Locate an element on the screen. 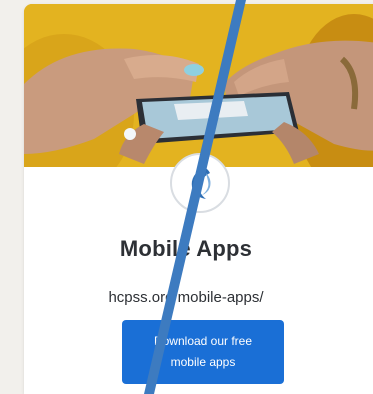 Image resolution: width=373 pixels, height=394 pixels. card-title: Mobile Apps is located at coordinates (186, 248).